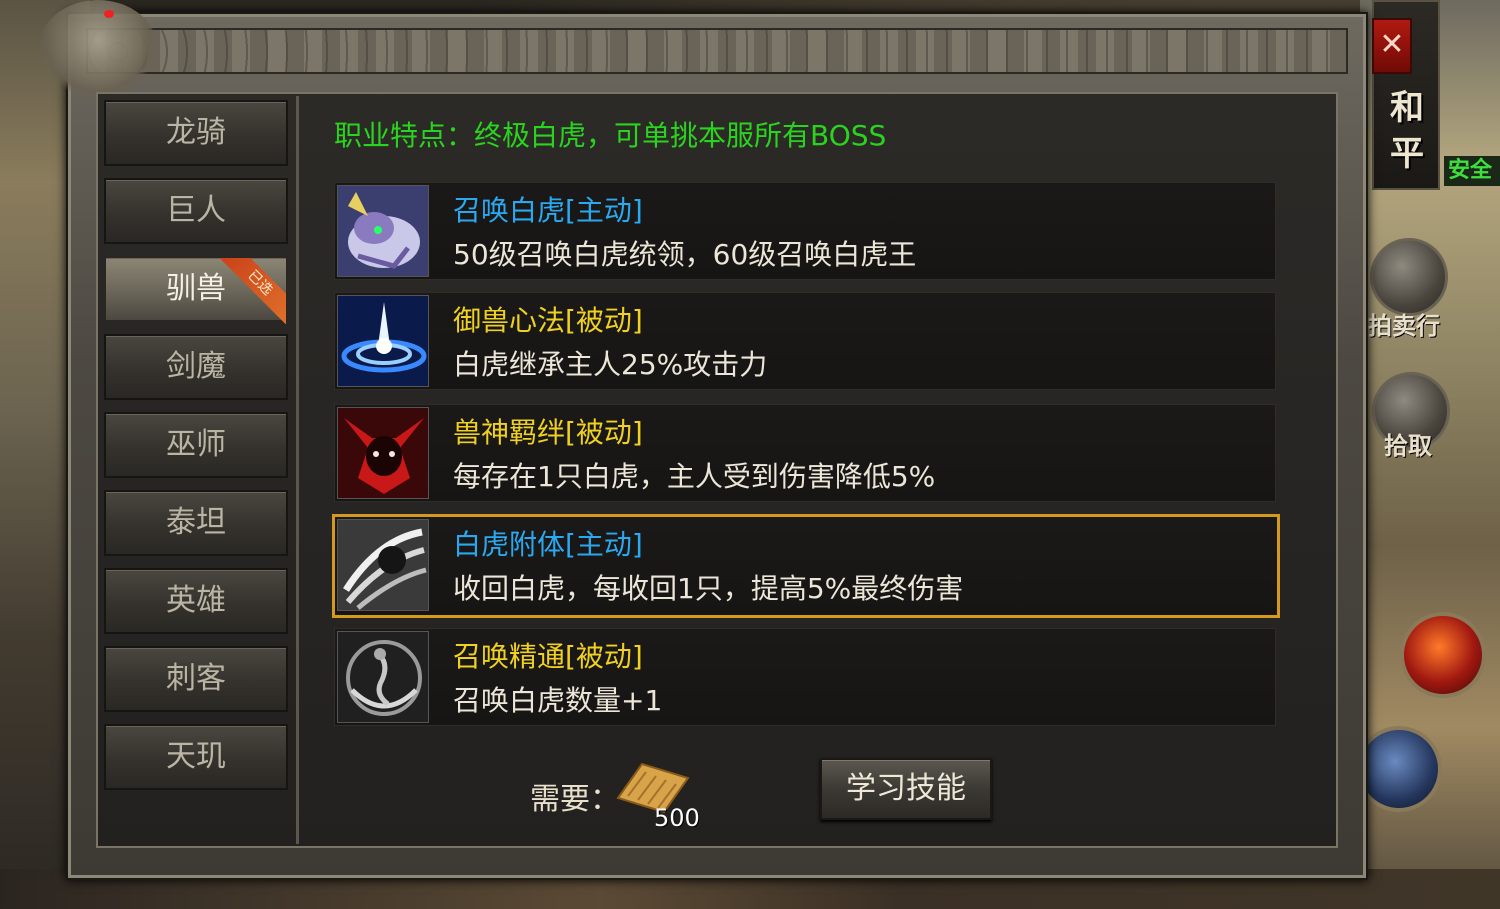 This screenshot has width=1500, height=909. Describe the element at coordinates (383, 453) in the screenshot. I see `red-demon-icon` at that location.